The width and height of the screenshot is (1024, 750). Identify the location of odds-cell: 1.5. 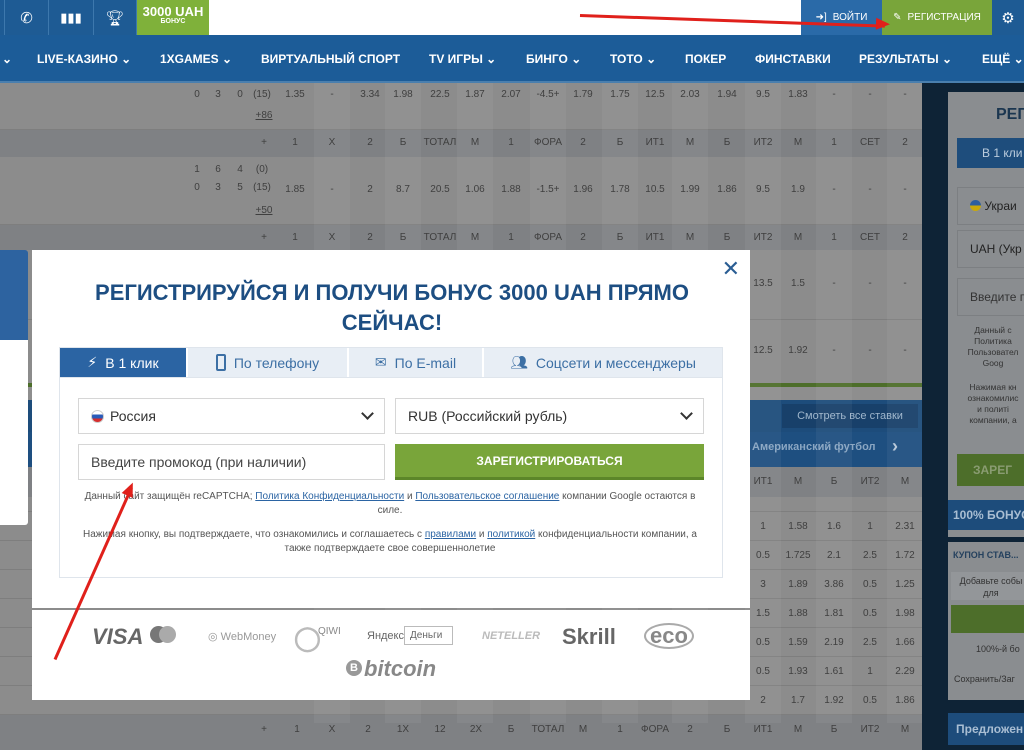
(798, 283).